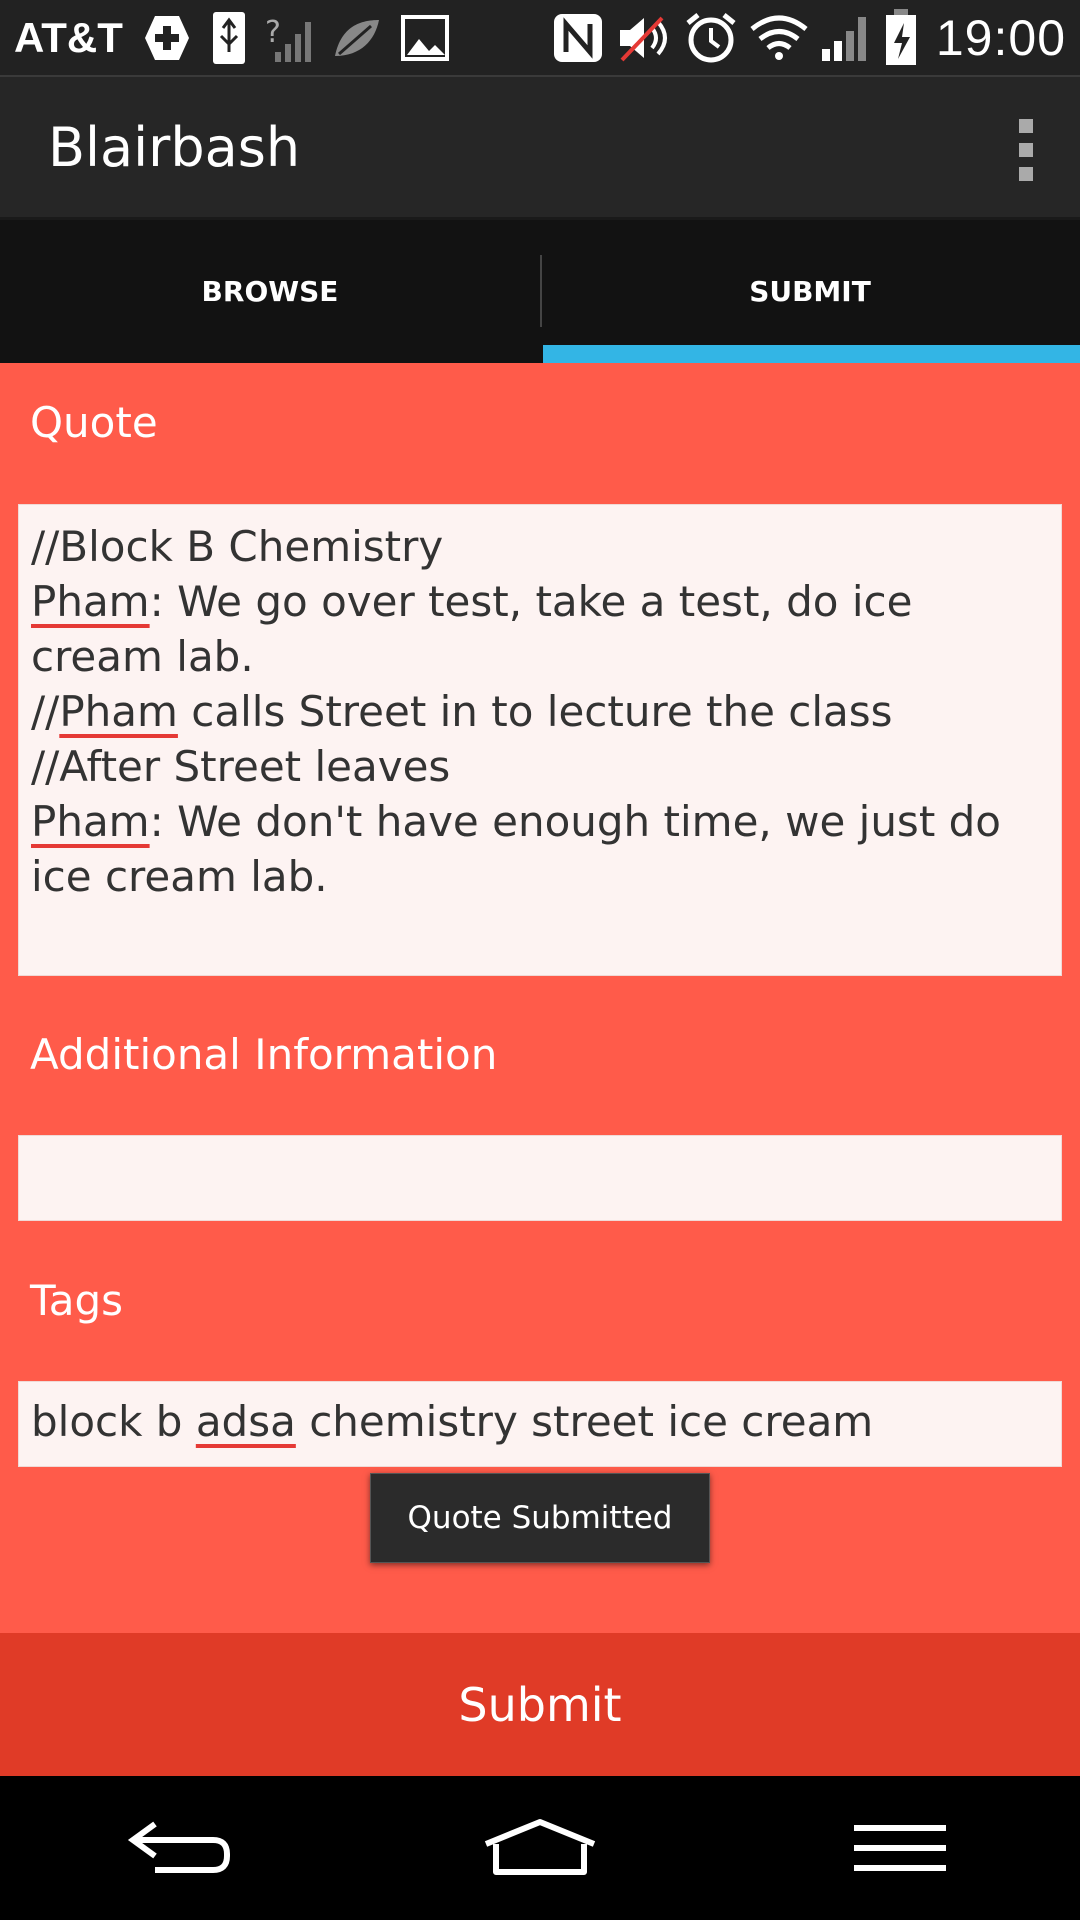  I want to click on alarm-icon, so click(711, 38).